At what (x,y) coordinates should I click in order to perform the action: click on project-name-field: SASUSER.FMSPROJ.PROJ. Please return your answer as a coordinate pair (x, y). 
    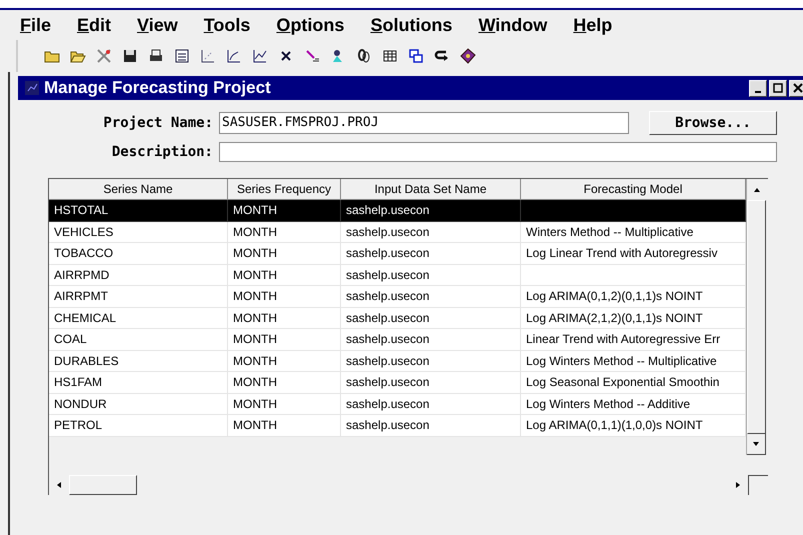
    Looking at the image, I should click on (424, 123).